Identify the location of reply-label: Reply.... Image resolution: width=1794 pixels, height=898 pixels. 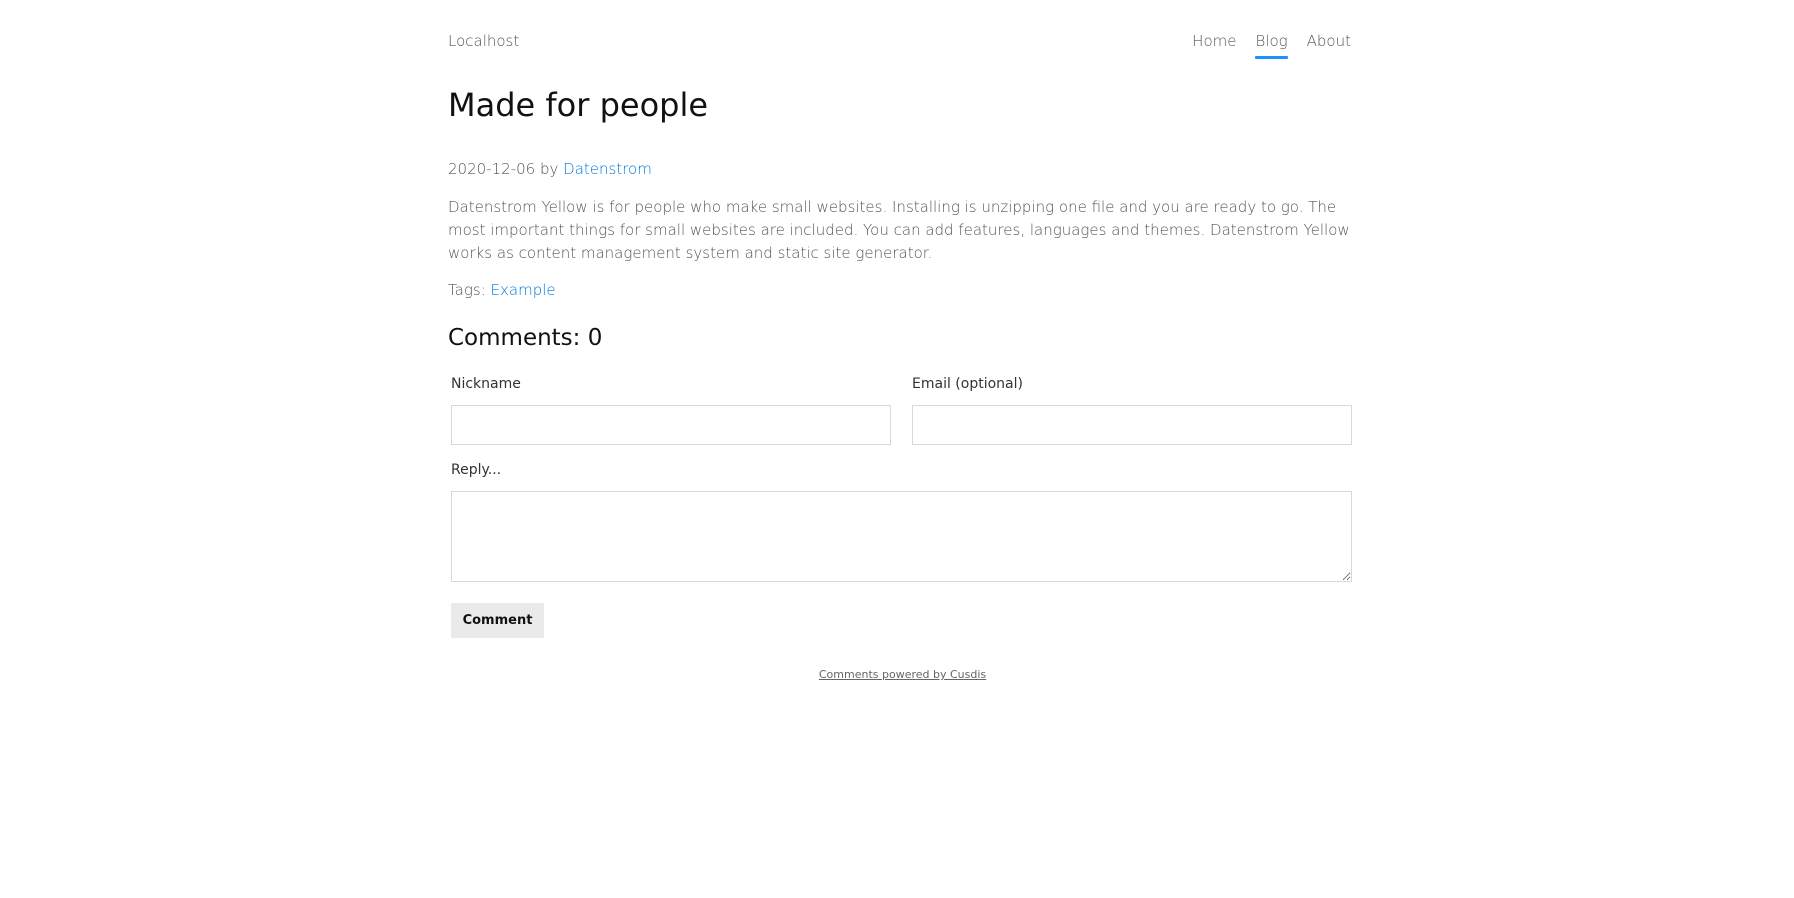
(476, 470).